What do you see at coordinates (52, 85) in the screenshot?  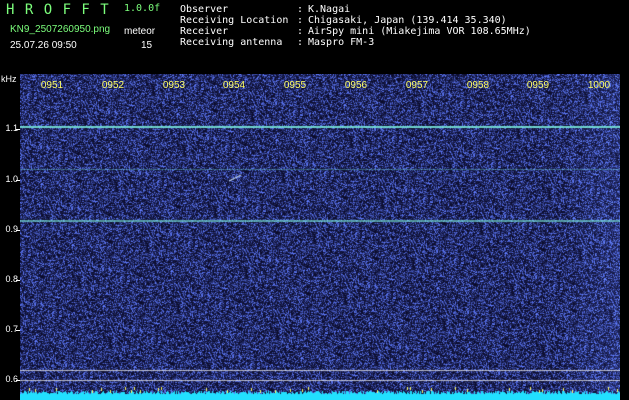 I see `x-tick-label: 0951` at bounding box center [52, 85].